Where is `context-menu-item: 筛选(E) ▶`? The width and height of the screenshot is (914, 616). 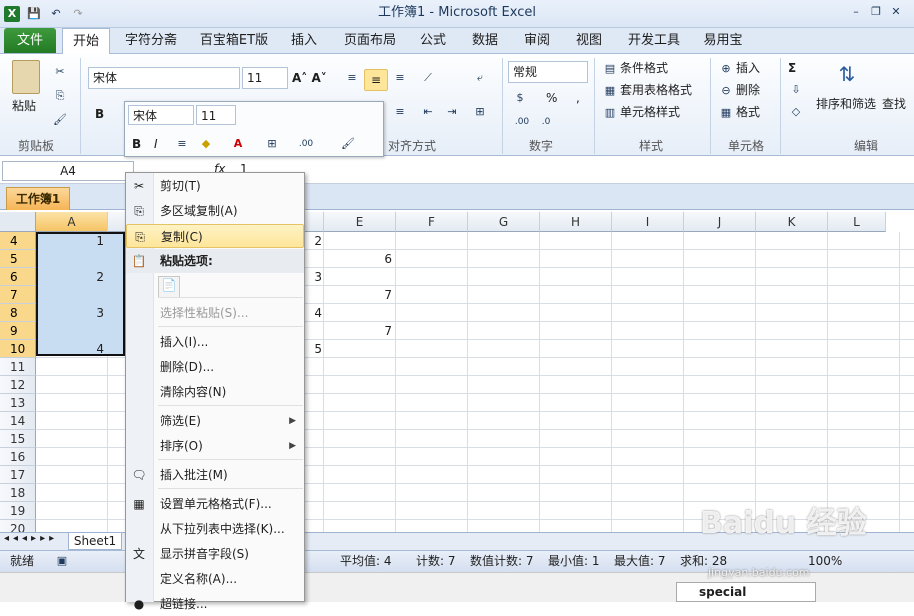 context-menu-item: 筛选(E) ▶ is located at coordinates (215, 421).